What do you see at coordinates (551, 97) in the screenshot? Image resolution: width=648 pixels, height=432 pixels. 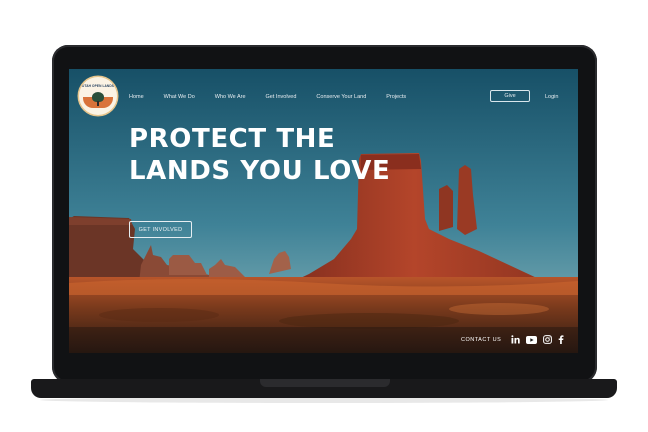 I see `login-link: Login` at bounding box center [551, 97].